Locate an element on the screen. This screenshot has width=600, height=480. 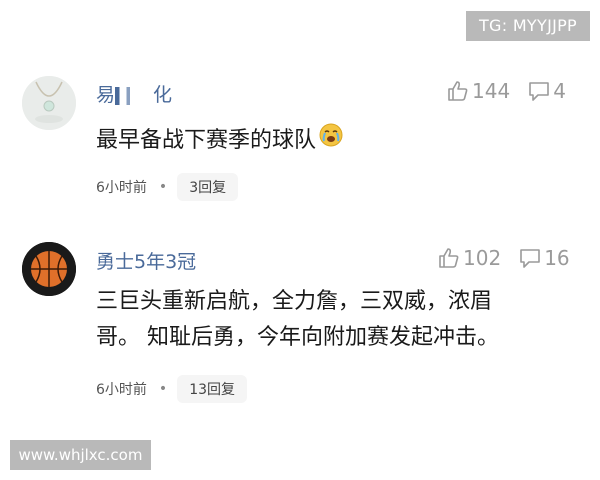
basketball-avatar-icon is located at coordinates (49, 269).